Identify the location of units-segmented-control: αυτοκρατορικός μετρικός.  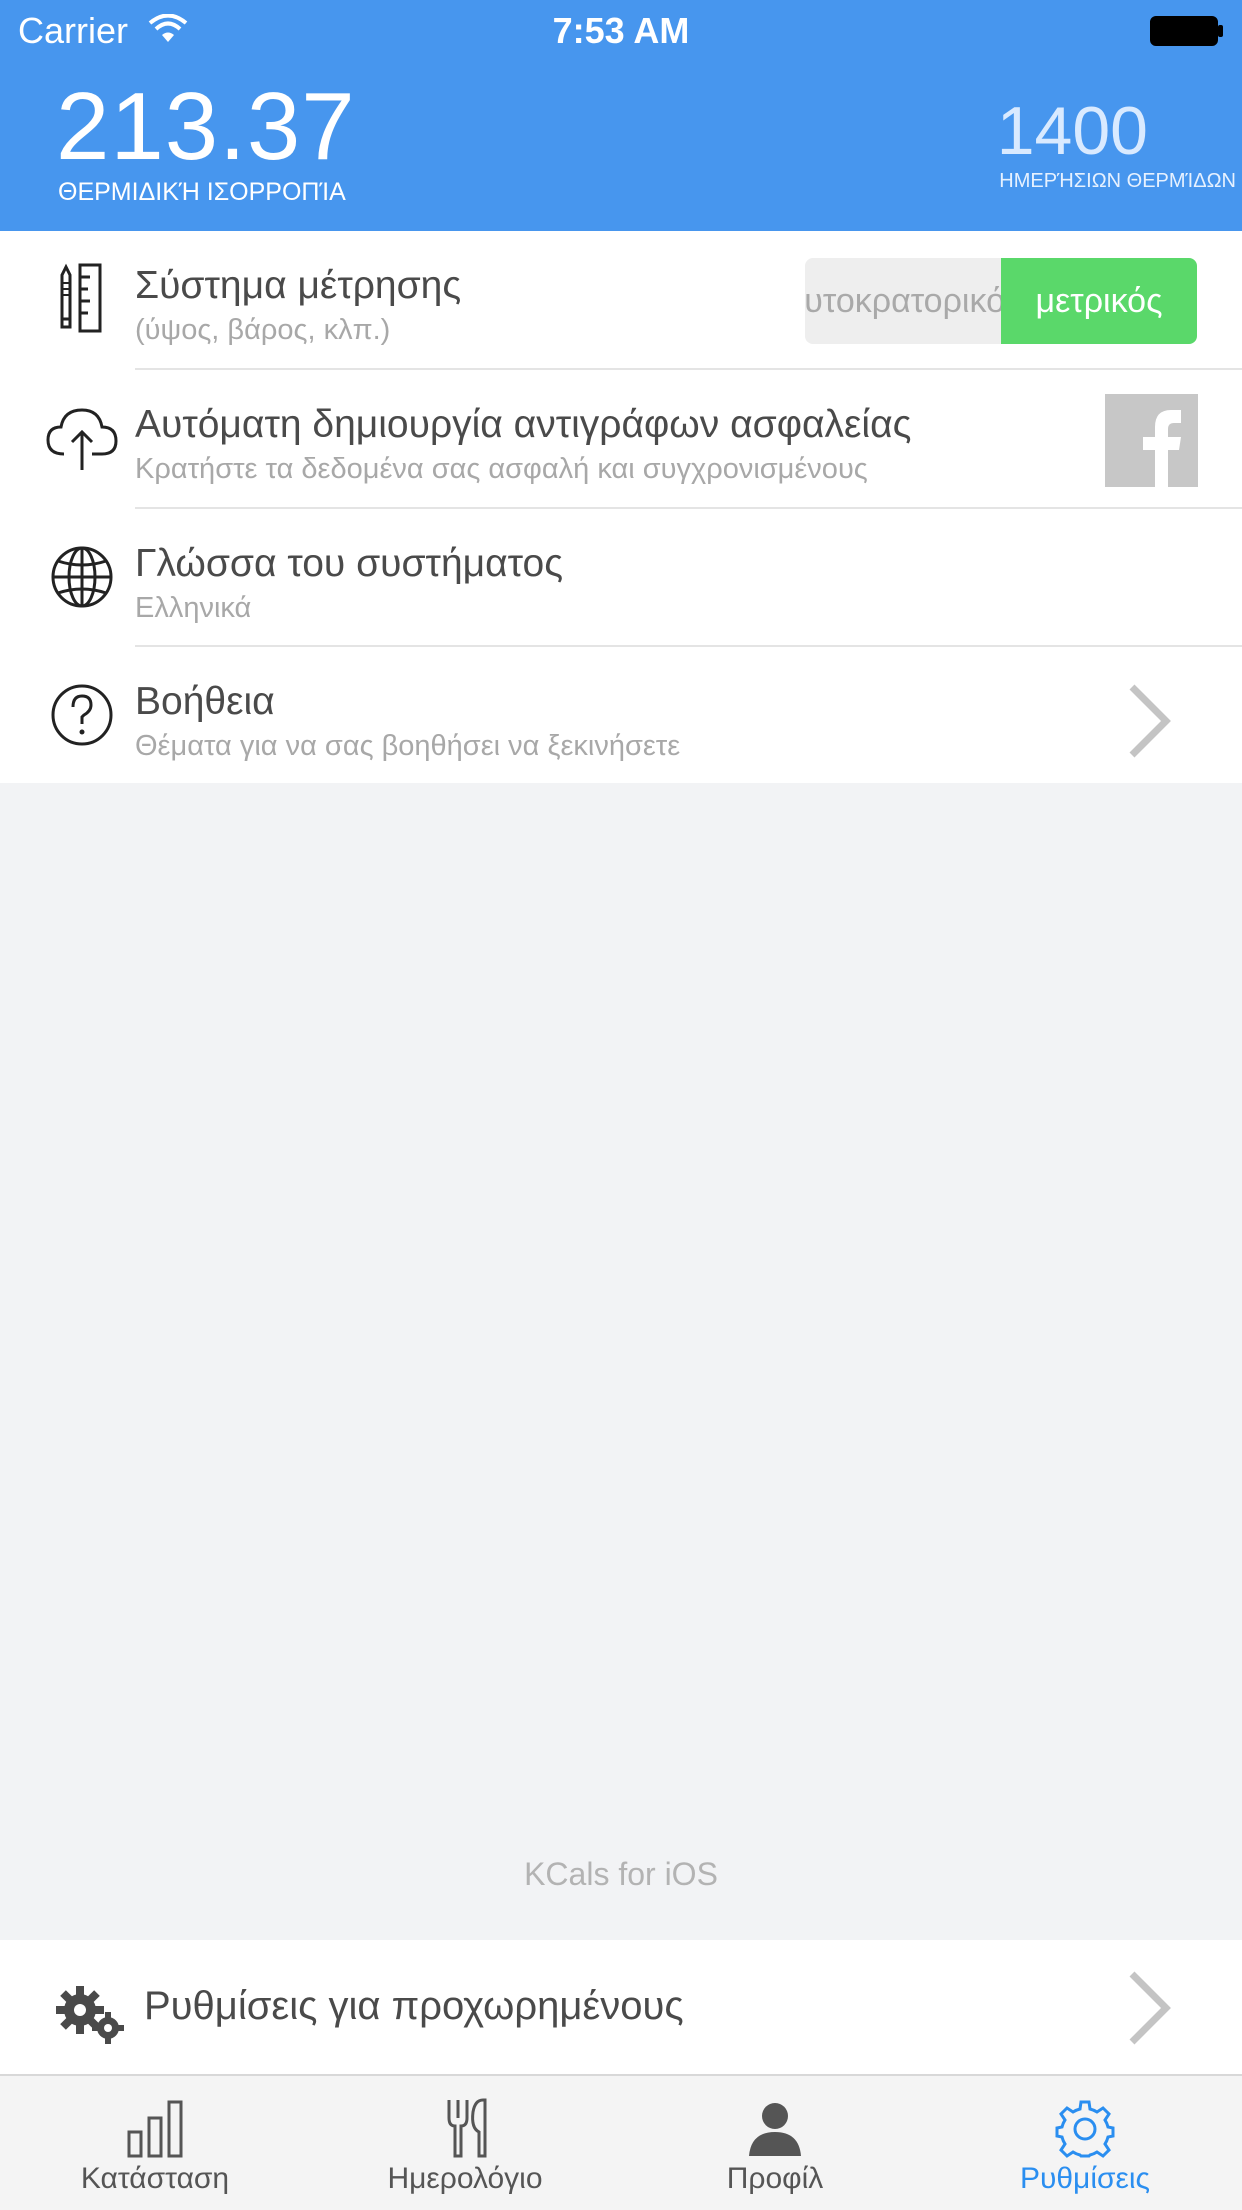
(1001, 301).